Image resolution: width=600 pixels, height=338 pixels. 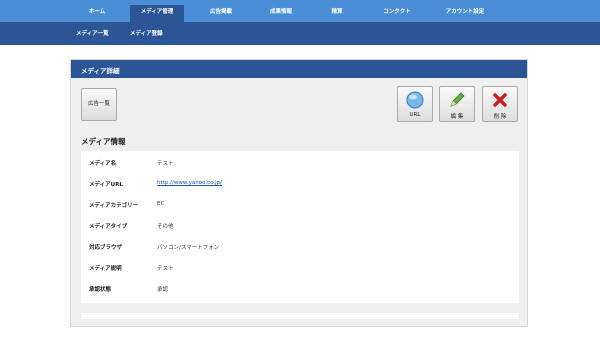 What do you see at coordinates (157, 13) in the screenshot?
I see `tab-media-management: メディア管理` at bounding box center [157, 13].